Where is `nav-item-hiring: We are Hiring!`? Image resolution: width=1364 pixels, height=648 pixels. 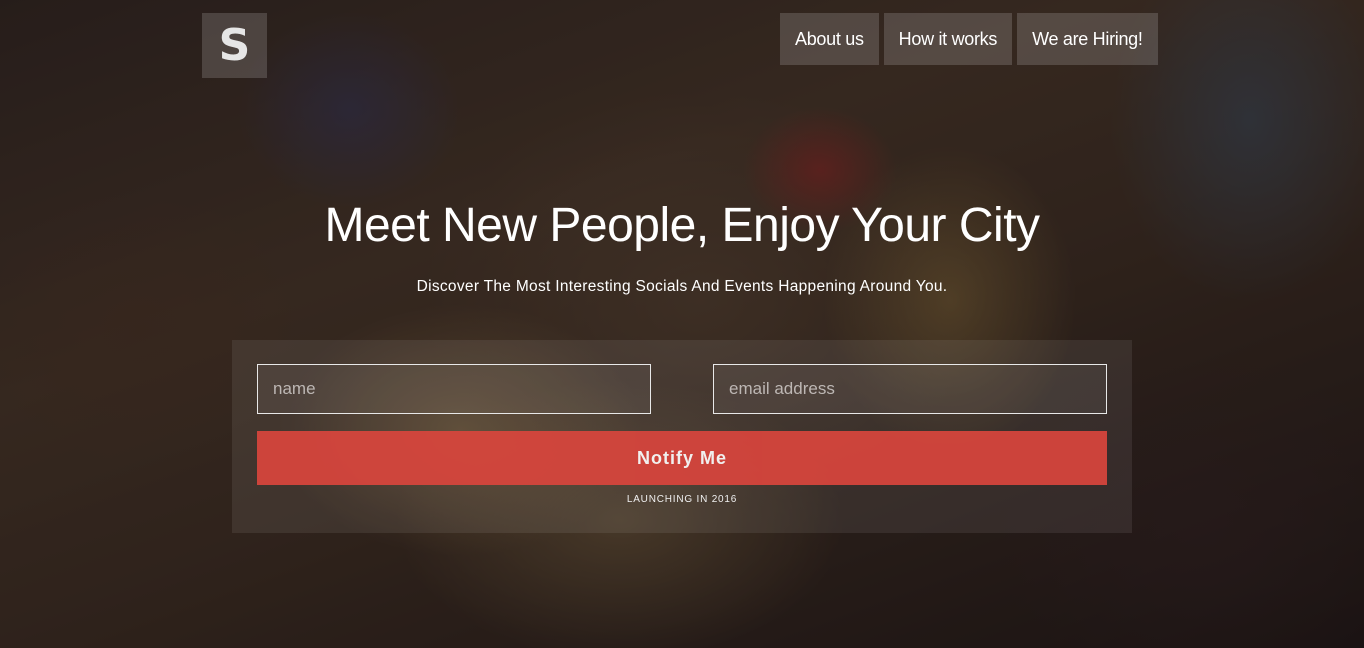 nav-item-hiring: We are Hiring! is located at coordinates (1087, 39).